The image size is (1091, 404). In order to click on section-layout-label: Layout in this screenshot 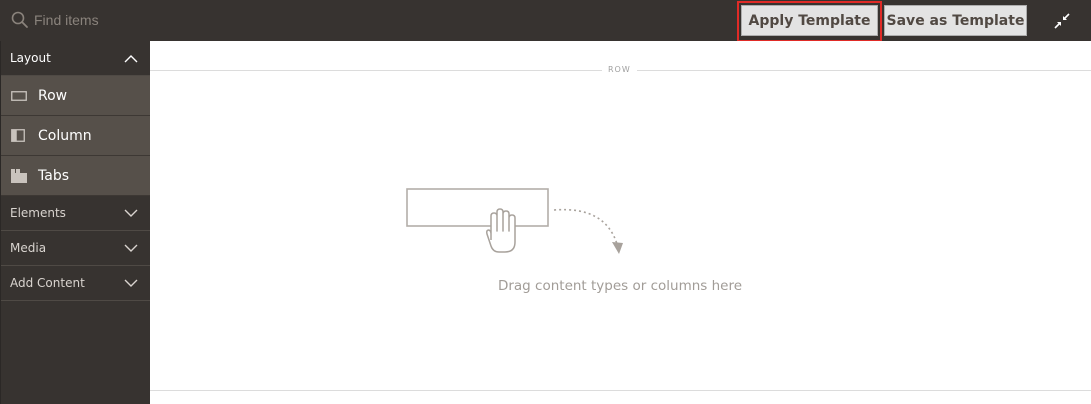, I will do `click(30, 58)`.